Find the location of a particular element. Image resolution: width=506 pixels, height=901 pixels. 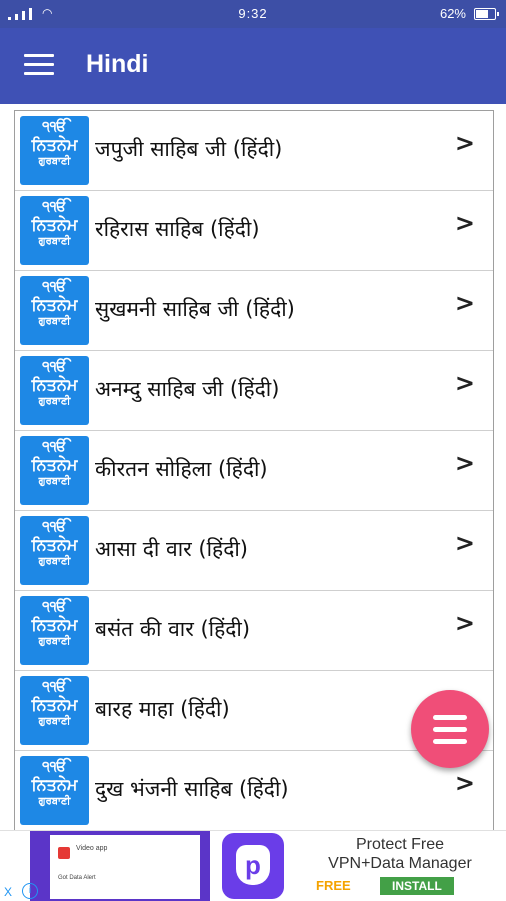

list-item-label: बसंत की वार (हिंदी) is located at coordinates (173, 629).